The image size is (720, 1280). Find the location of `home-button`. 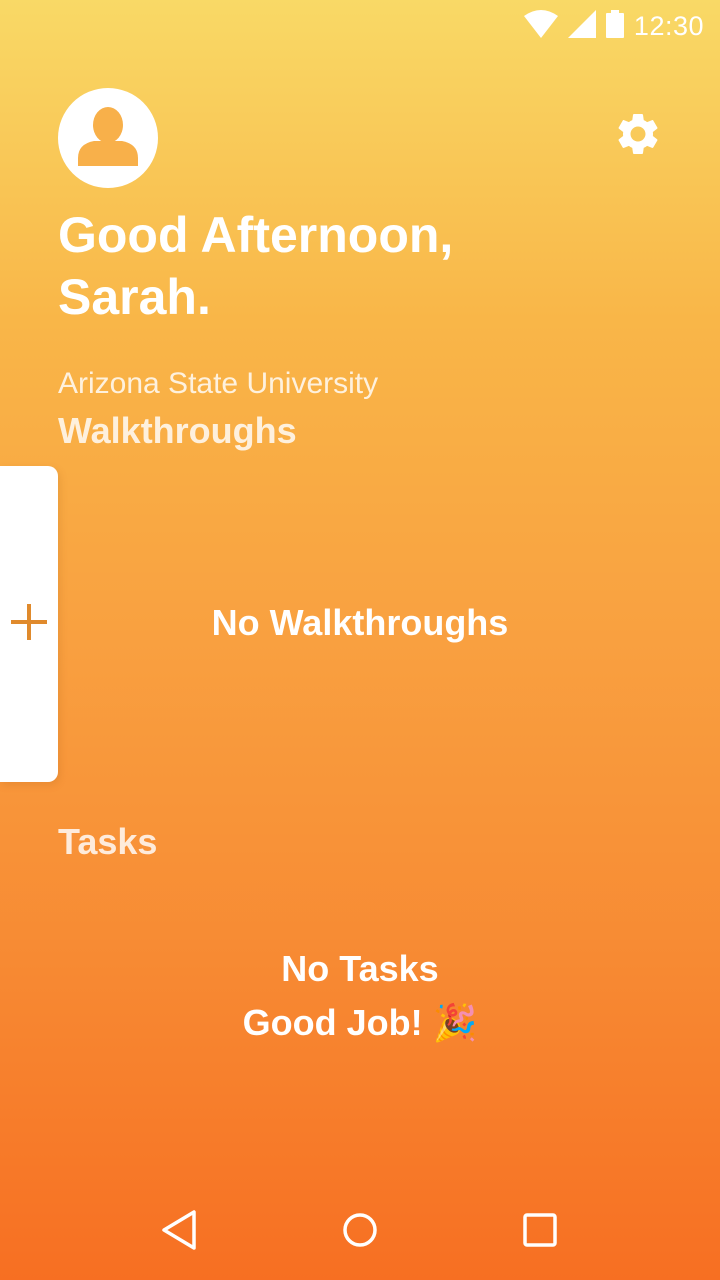

home-button is located at coordinates (360, 1232).